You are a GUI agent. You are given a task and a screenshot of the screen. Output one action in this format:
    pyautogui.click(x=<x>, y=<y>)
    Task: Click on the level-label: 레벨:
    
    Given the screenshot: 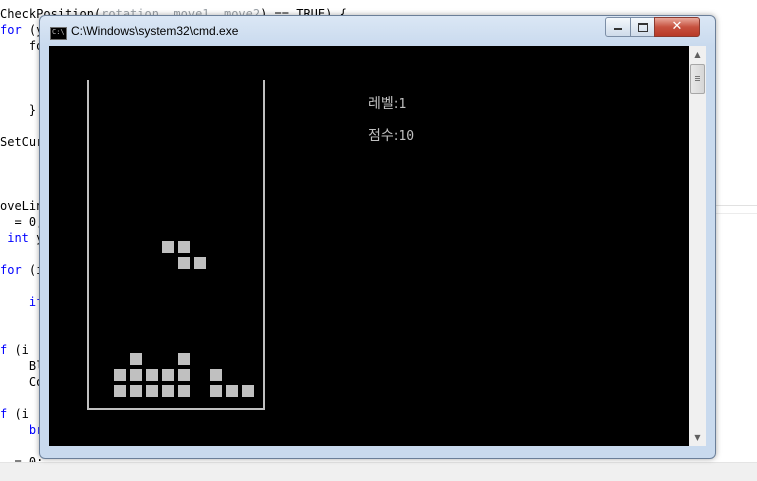 What is the action you would take?
    pyautogui.click(x=383, y=104)
    